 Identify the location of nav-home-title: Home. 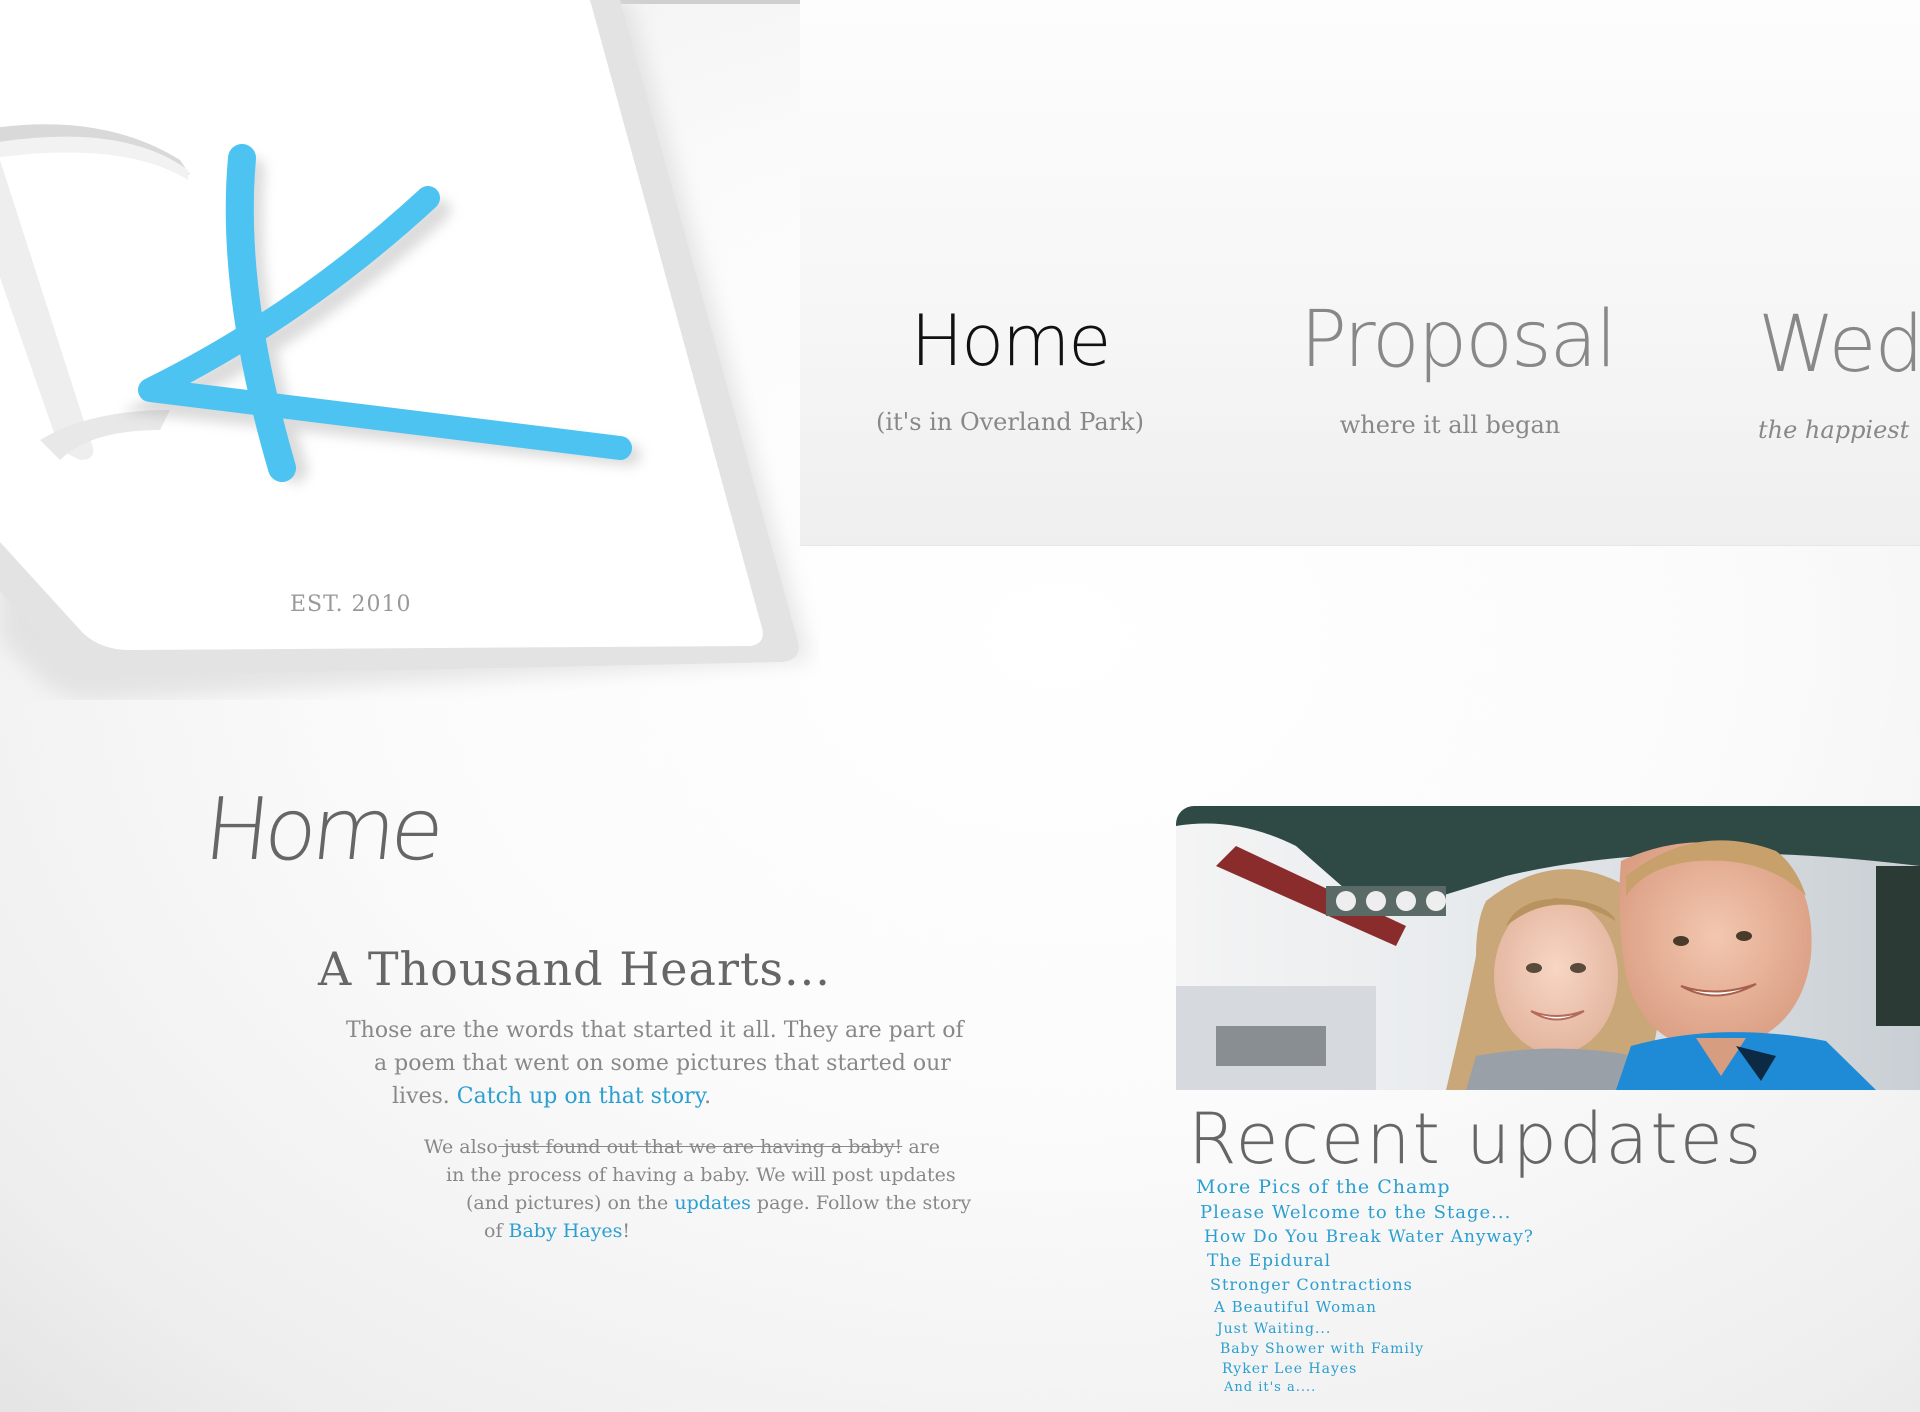
(1011, 341).